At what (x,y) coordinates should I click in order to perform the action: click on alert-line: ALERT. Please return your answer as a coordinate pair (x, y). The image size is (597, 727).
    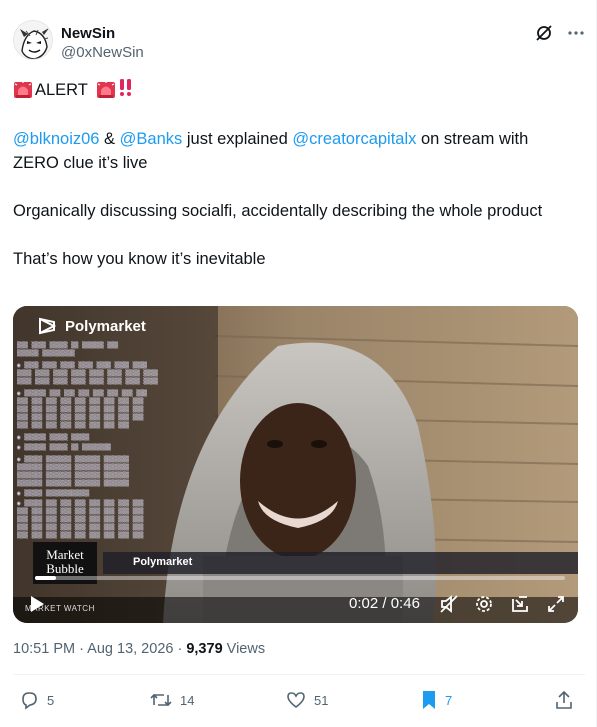
    Looking at the image, I should click on (295, 90).